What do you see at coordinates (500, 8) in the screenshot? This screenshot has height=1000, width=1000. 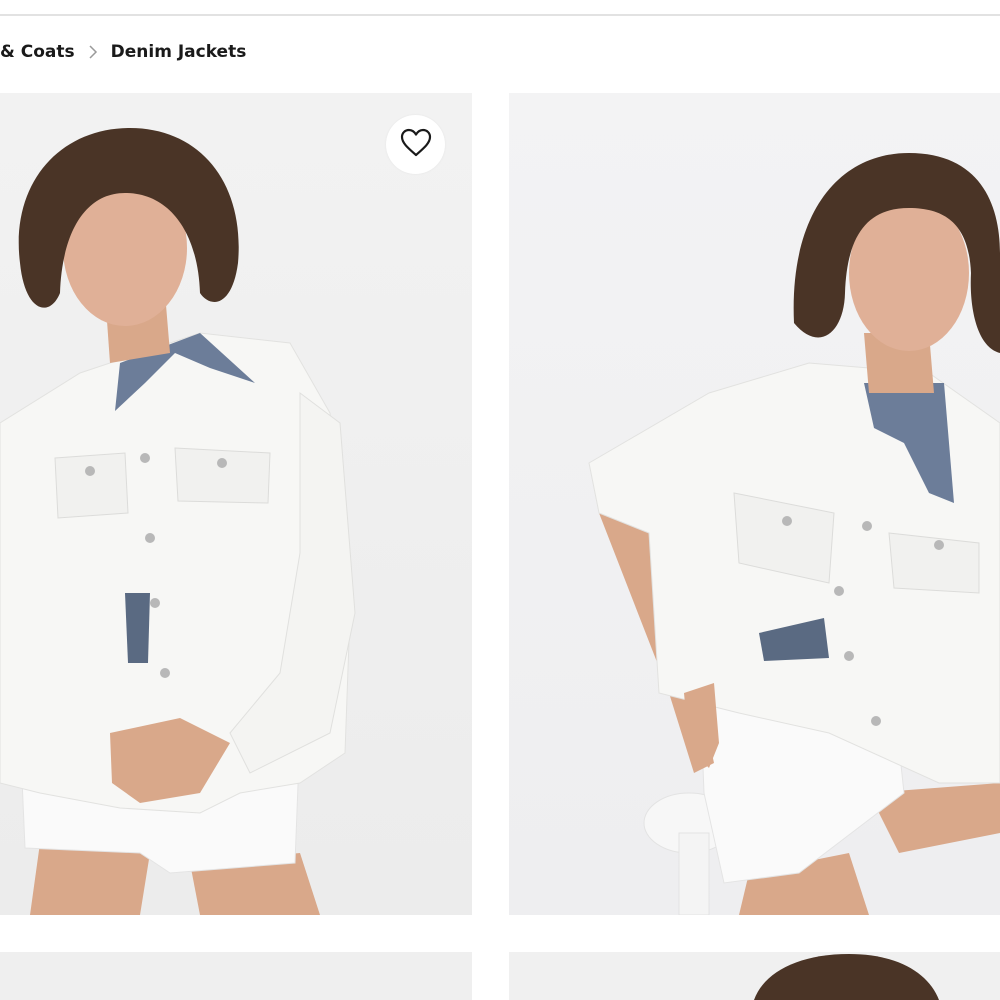 I see `header-bar` at bounding box center [500, 8].